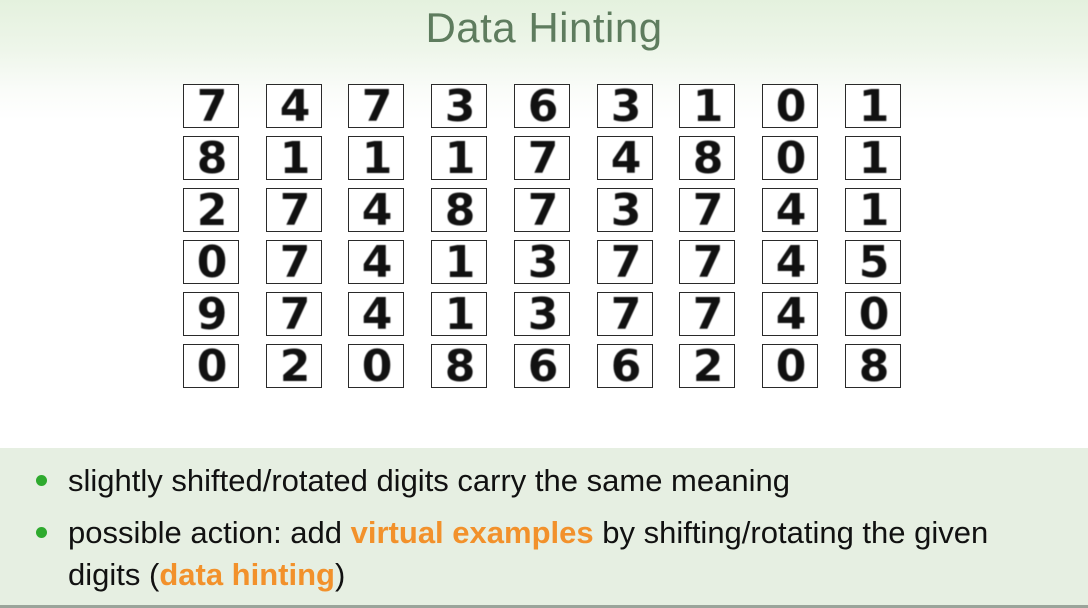 The image size is (1088, 608). I want to click on digit-cell: 9, so click(211, 314).